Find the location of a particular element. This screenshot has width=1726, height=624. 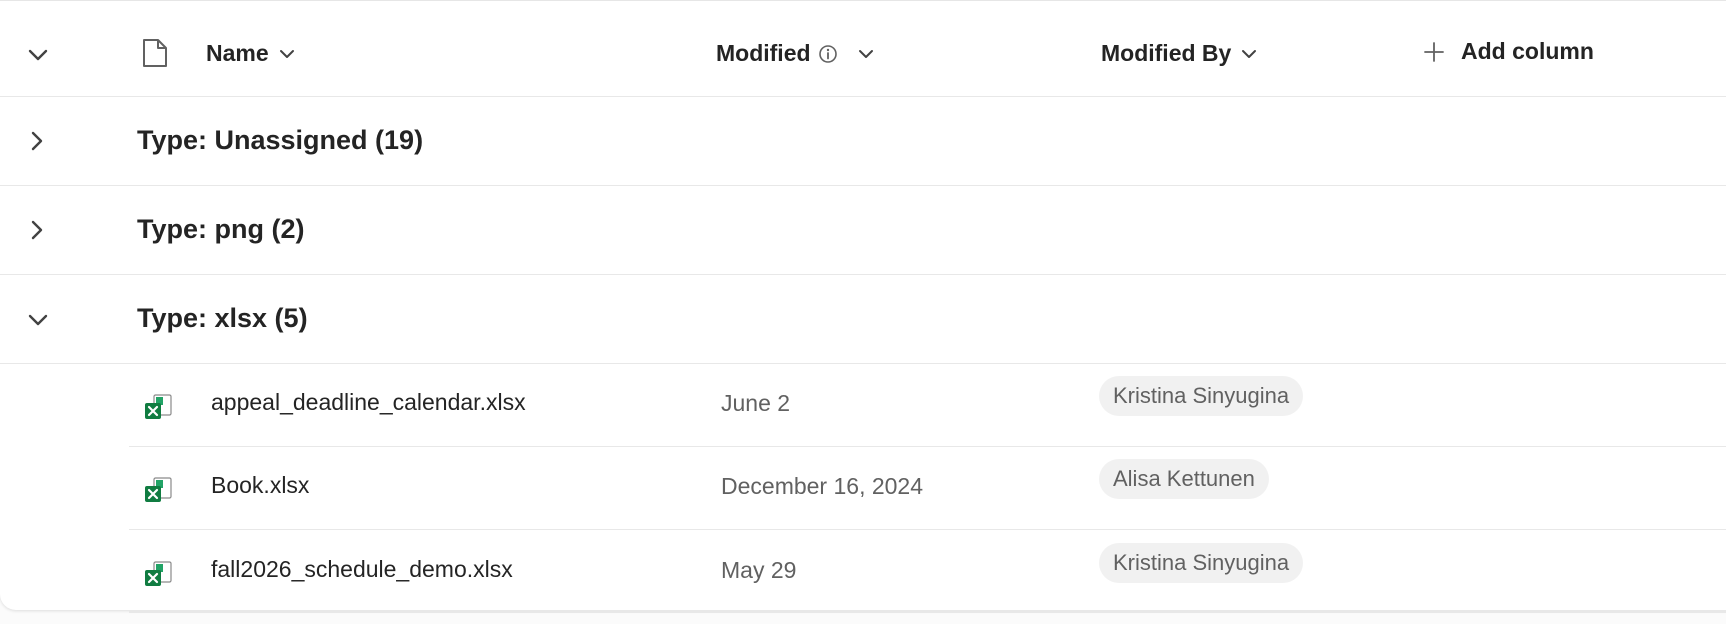

collapse-all-toggle is located at coordinates (38, 55).